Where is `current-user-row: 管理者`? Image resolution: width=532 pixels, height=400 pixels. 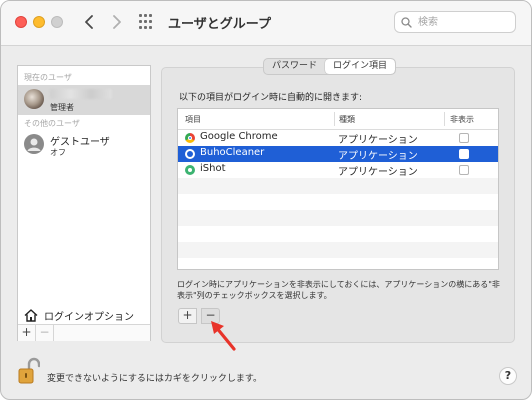
current-user-row: 管理者 is located at coordinates (84, 100).